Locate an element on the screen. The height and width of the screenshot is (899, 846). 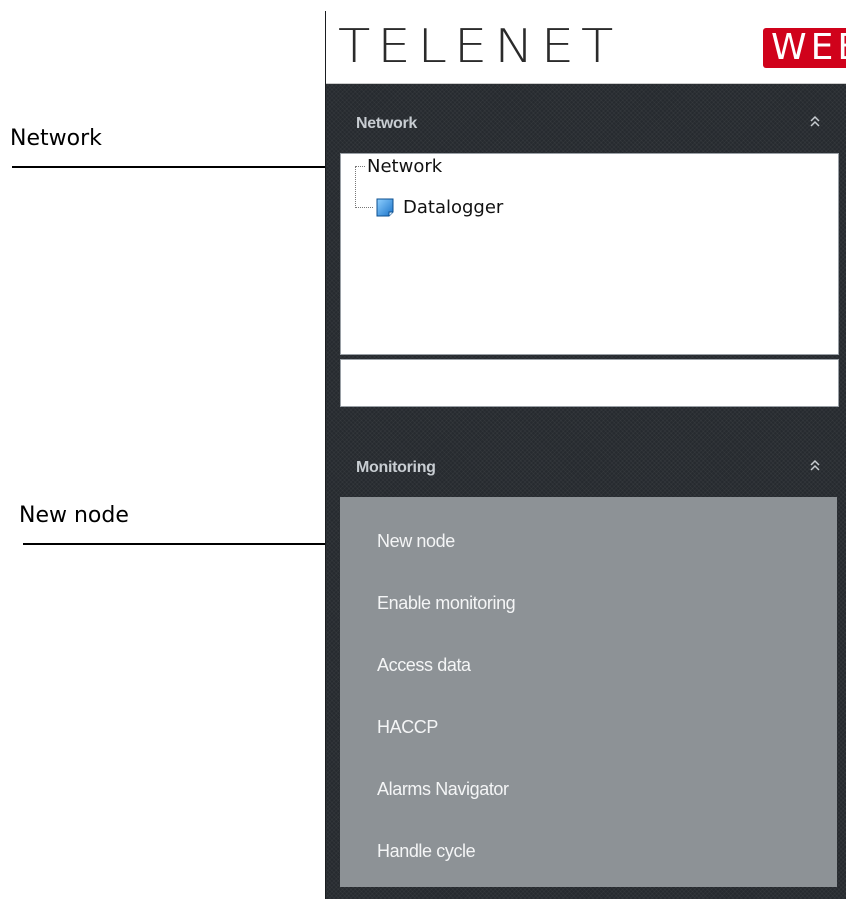
monitoring-section-header: Monitoring is located at coordinates (586, 467).